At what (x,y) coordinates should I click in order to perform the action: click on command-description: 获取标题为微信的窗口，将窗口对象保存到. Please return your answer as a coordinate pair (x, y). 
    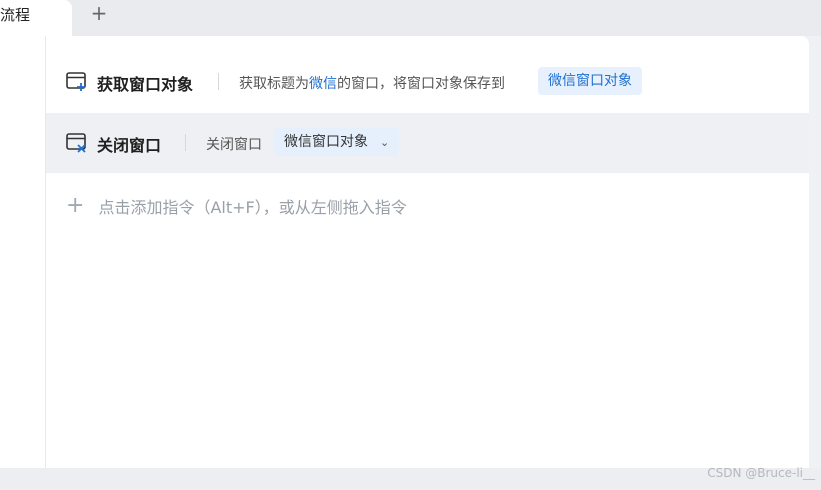
    Looking at the image, I should click on (372, 83).